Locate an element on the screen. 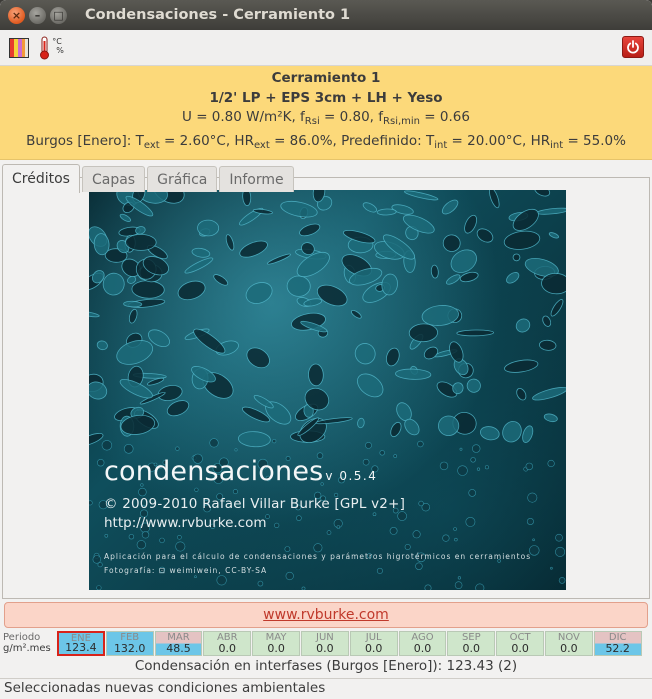 This screenshot has width=652, height=699. month-cell-jun: JUN 0.0 is located at coordinates (325, 643).